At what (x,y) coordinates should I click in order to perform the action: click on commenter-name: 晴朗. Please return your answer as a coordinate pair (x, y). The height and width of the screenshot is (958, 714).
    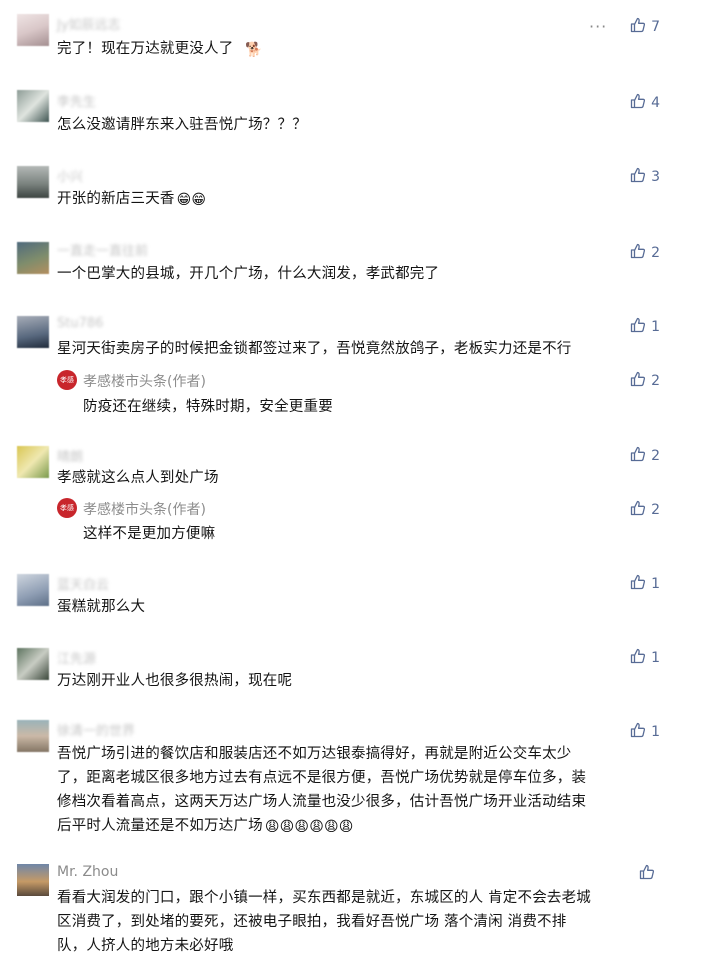
    Looking at the image, I should click on (70, 455).